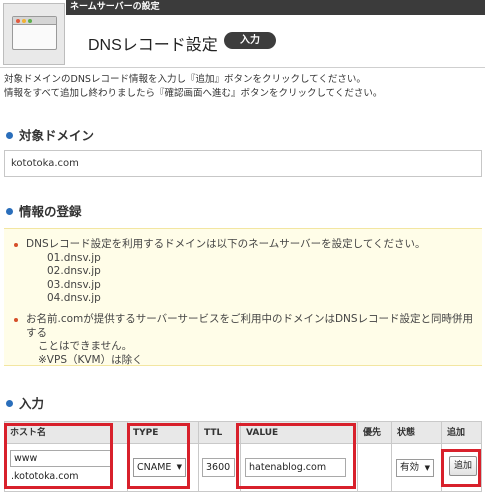 This screenshot has width=485, height=500. Describe the element at coordinates (28, 433) in the screenshot. I see `column-host: ホスト名` at that location.